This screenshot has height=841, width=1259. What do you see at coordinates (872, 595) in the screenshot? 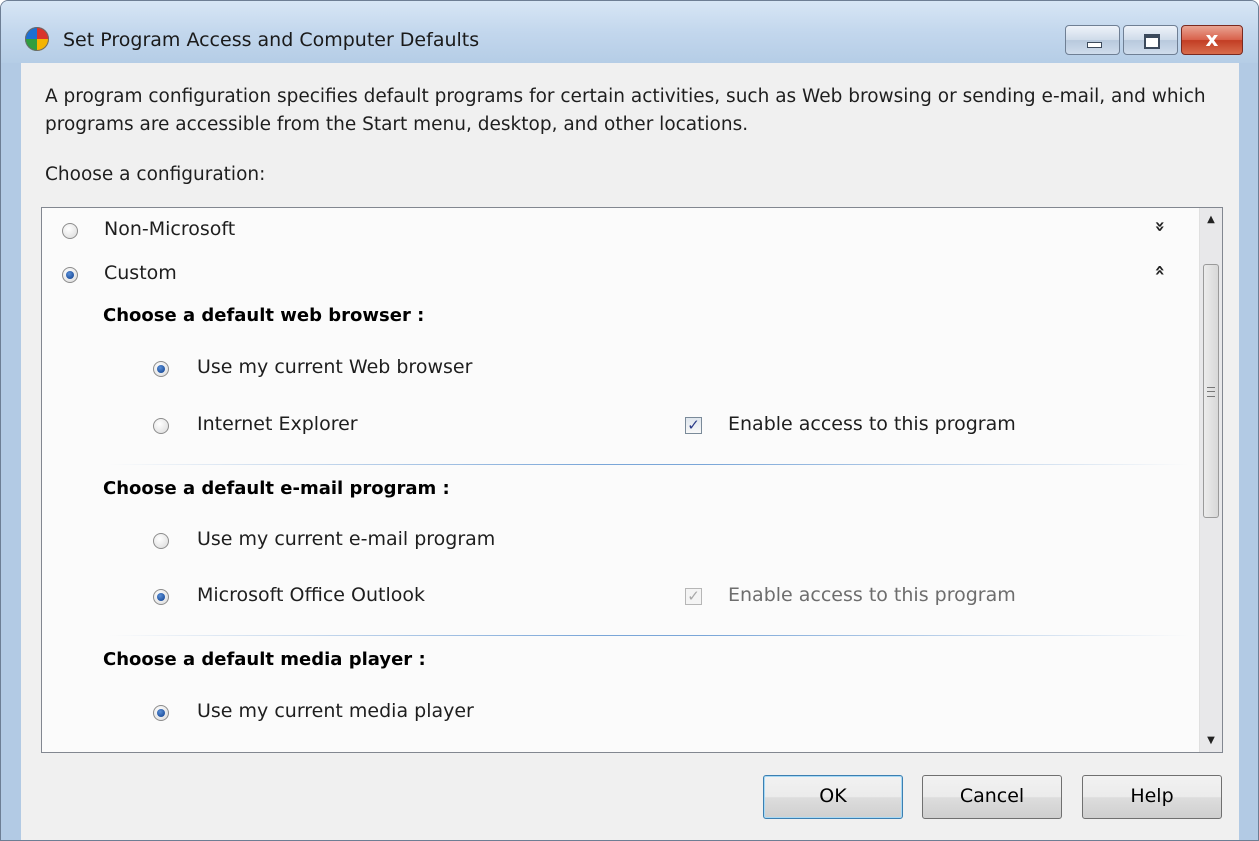
I see `enable-access-label-email: Enable access to this program` at bounding box center [872, 595].